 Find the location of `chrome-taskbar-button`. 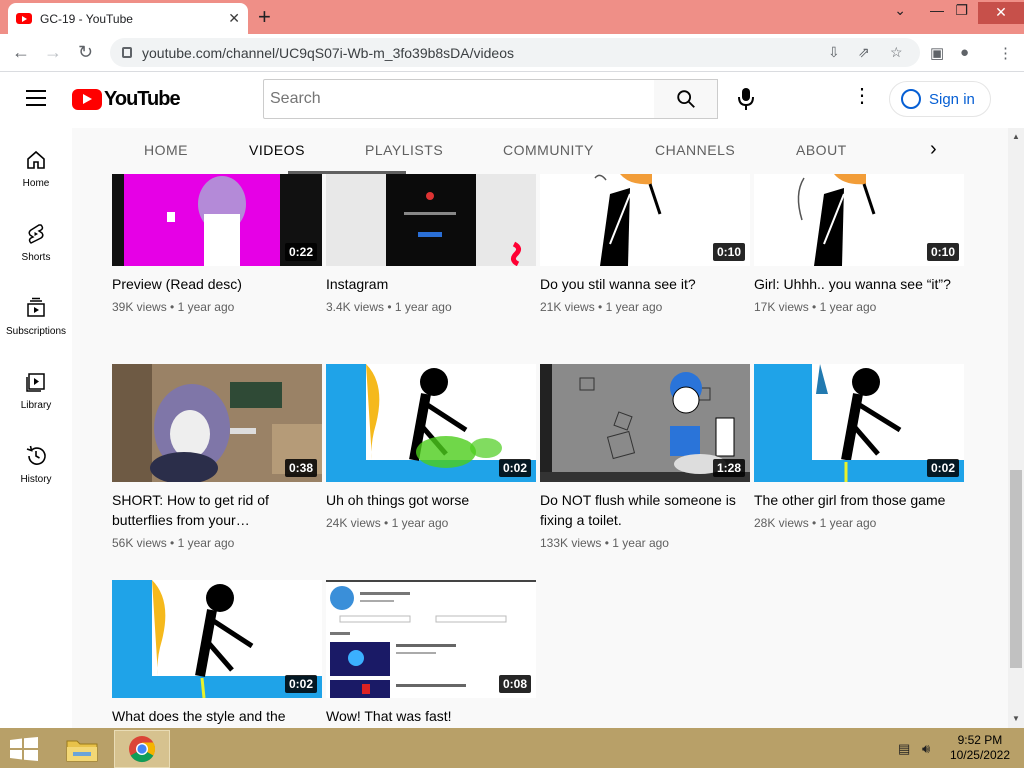

chrome-taskbar-button is located at coordinates (142, 749).